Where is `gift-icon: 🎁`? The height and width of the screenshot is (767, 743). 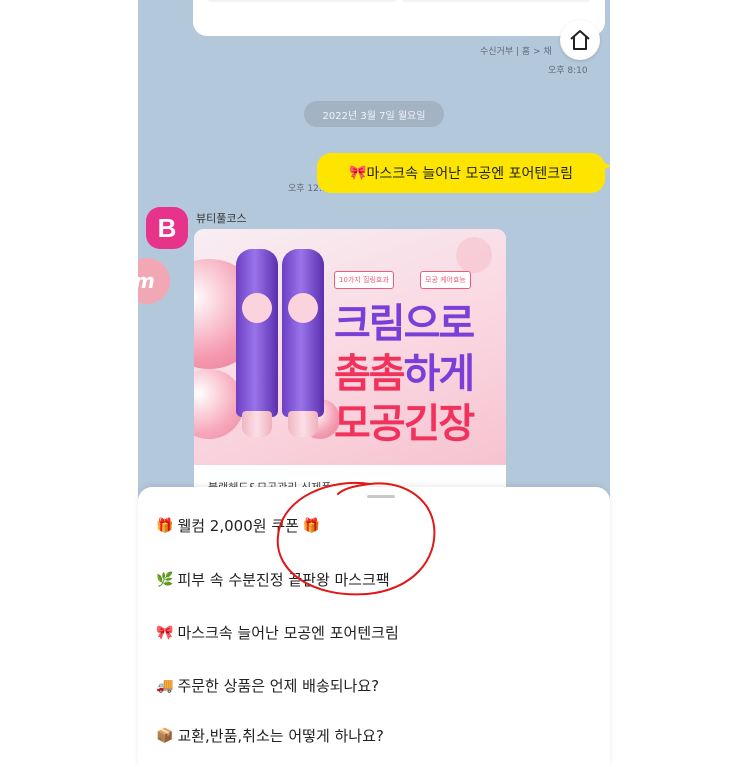 gift-icon: 🎁 is located at coordinates (165, 525).